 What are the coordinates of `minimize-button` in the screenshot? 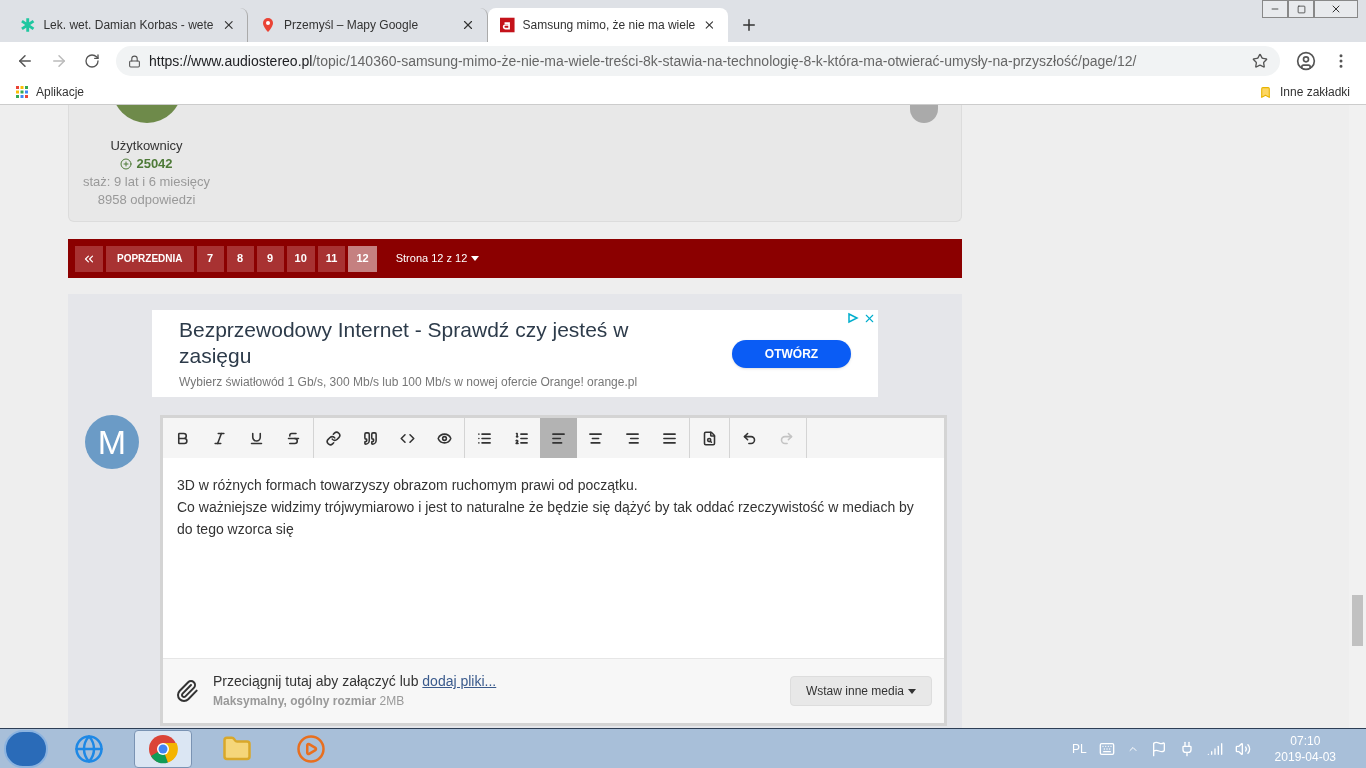 It's located at (1275, 9).